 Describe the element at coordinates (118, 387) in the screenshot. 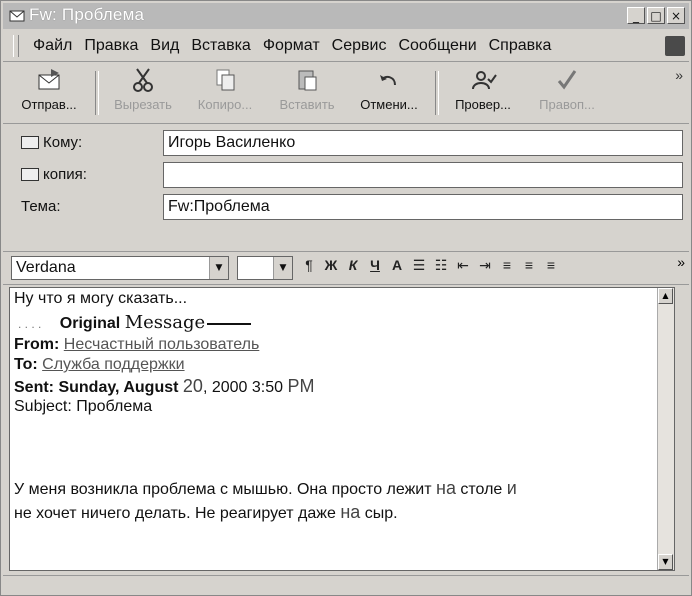

I see `sent-day: Sunday, August` at that location.